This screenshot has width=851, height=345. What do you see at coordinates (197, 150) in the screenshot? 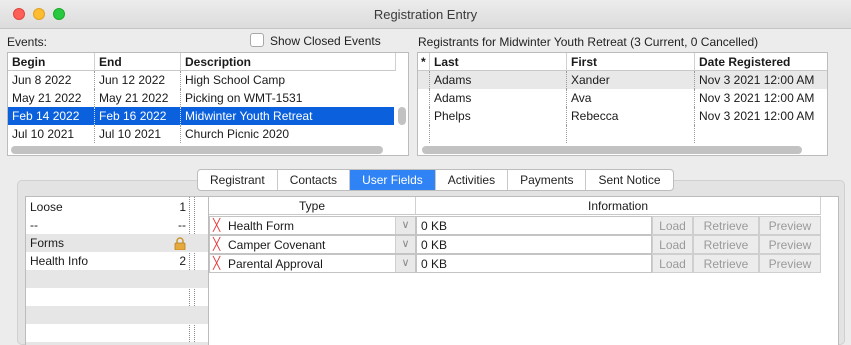
I see `events-horizontal-scrollbar` at bounding box center [197, 150].